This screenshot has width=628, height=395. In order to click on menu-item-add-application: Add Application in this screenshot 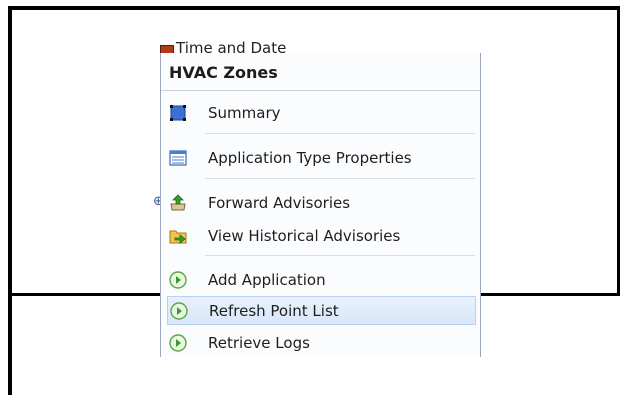, I will do `click(319, 280)`.